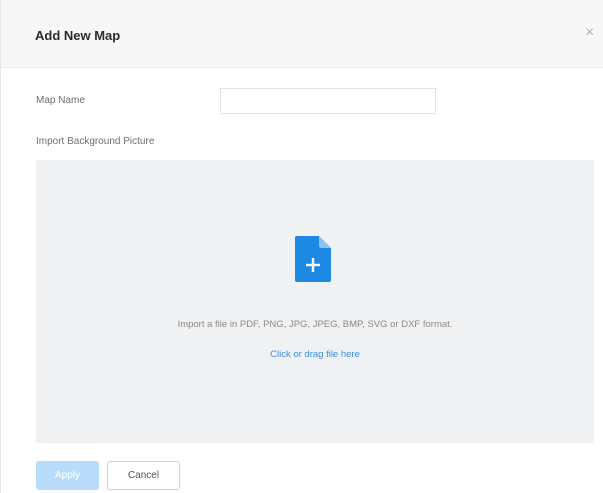 The height and width of the screenshot is (493, 603). Describe the element at coordinates (313, 259) in the screenshot. I see `file-add-icon` at that location.